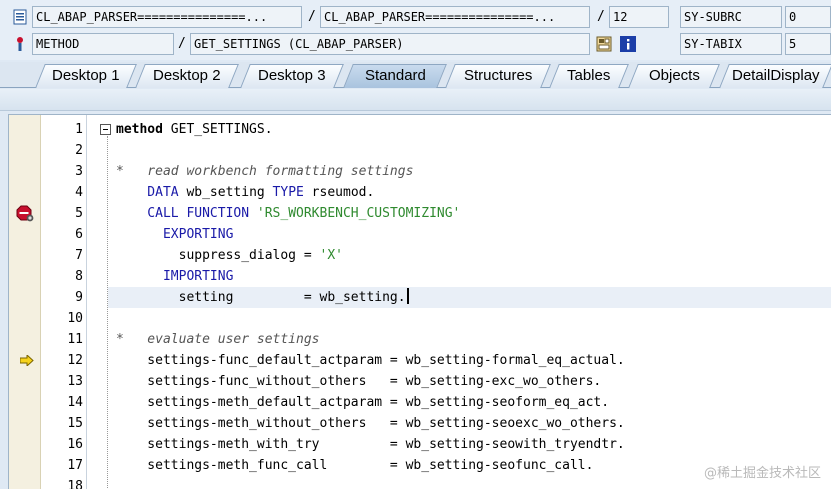  Describe the element at coordinates (498, 76) in the screenshot. I see `tab-structures: Structures` at that location.